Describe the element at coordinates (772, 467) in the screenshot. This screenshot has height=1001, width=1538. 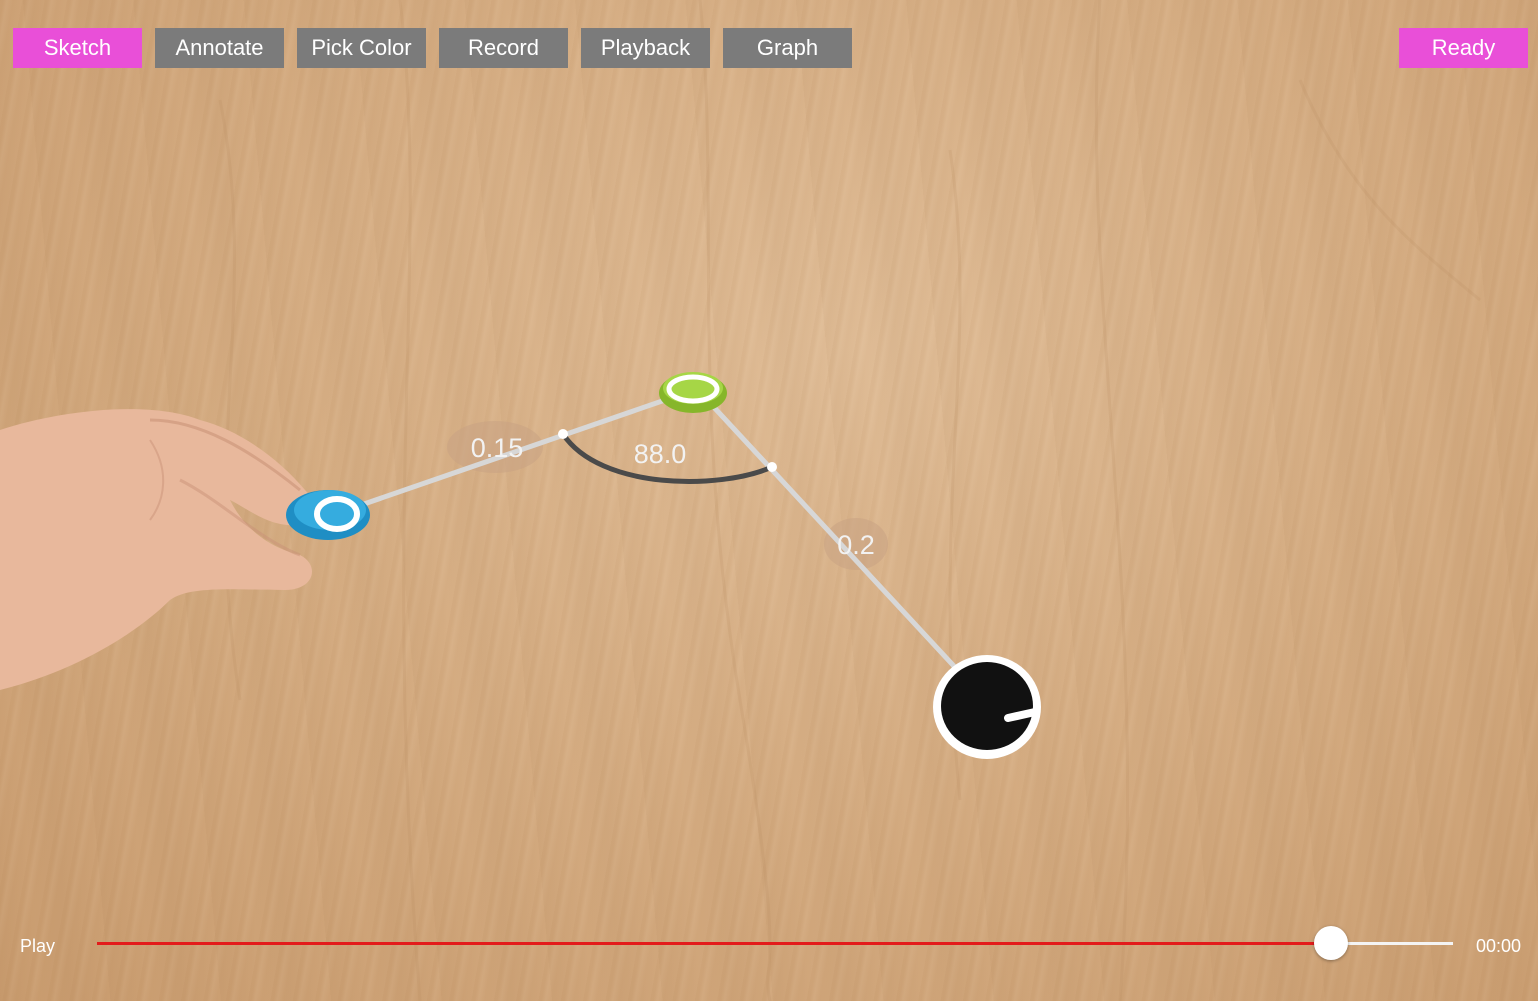
I see `arc-end-dot` at that location.